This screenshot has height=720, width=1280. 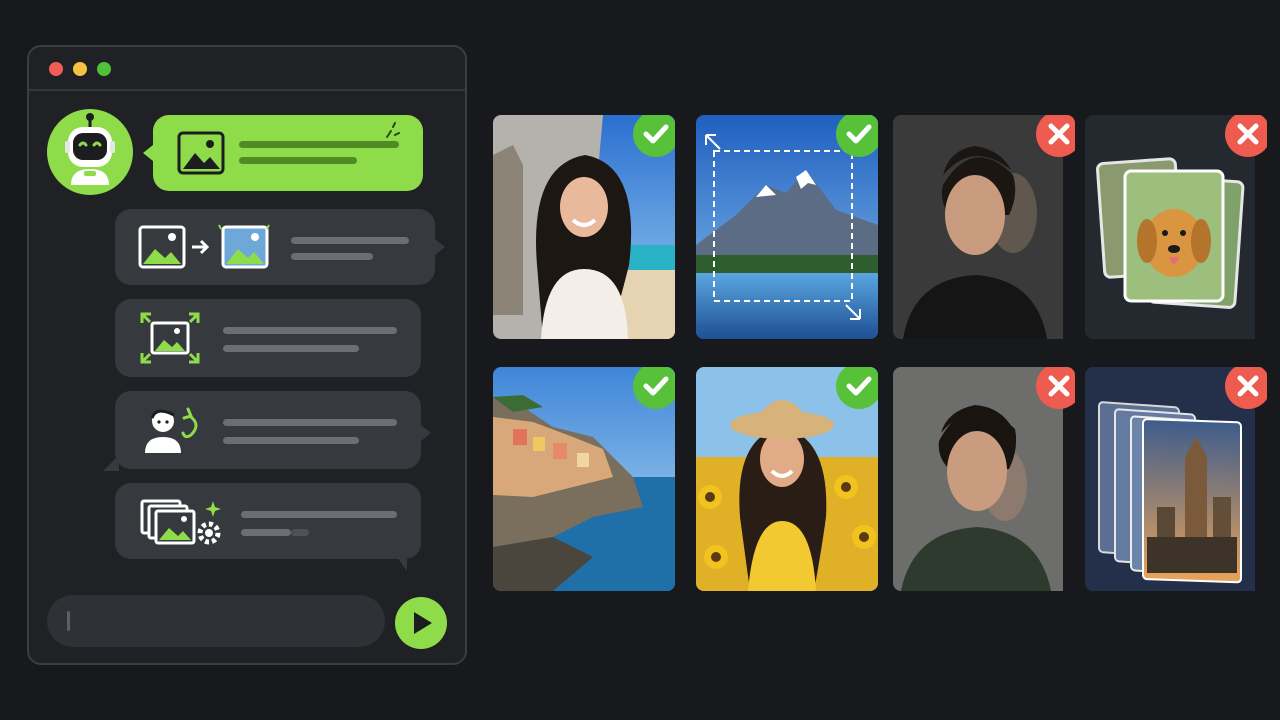 I want to click on send-button, so click(x=421, y=623).